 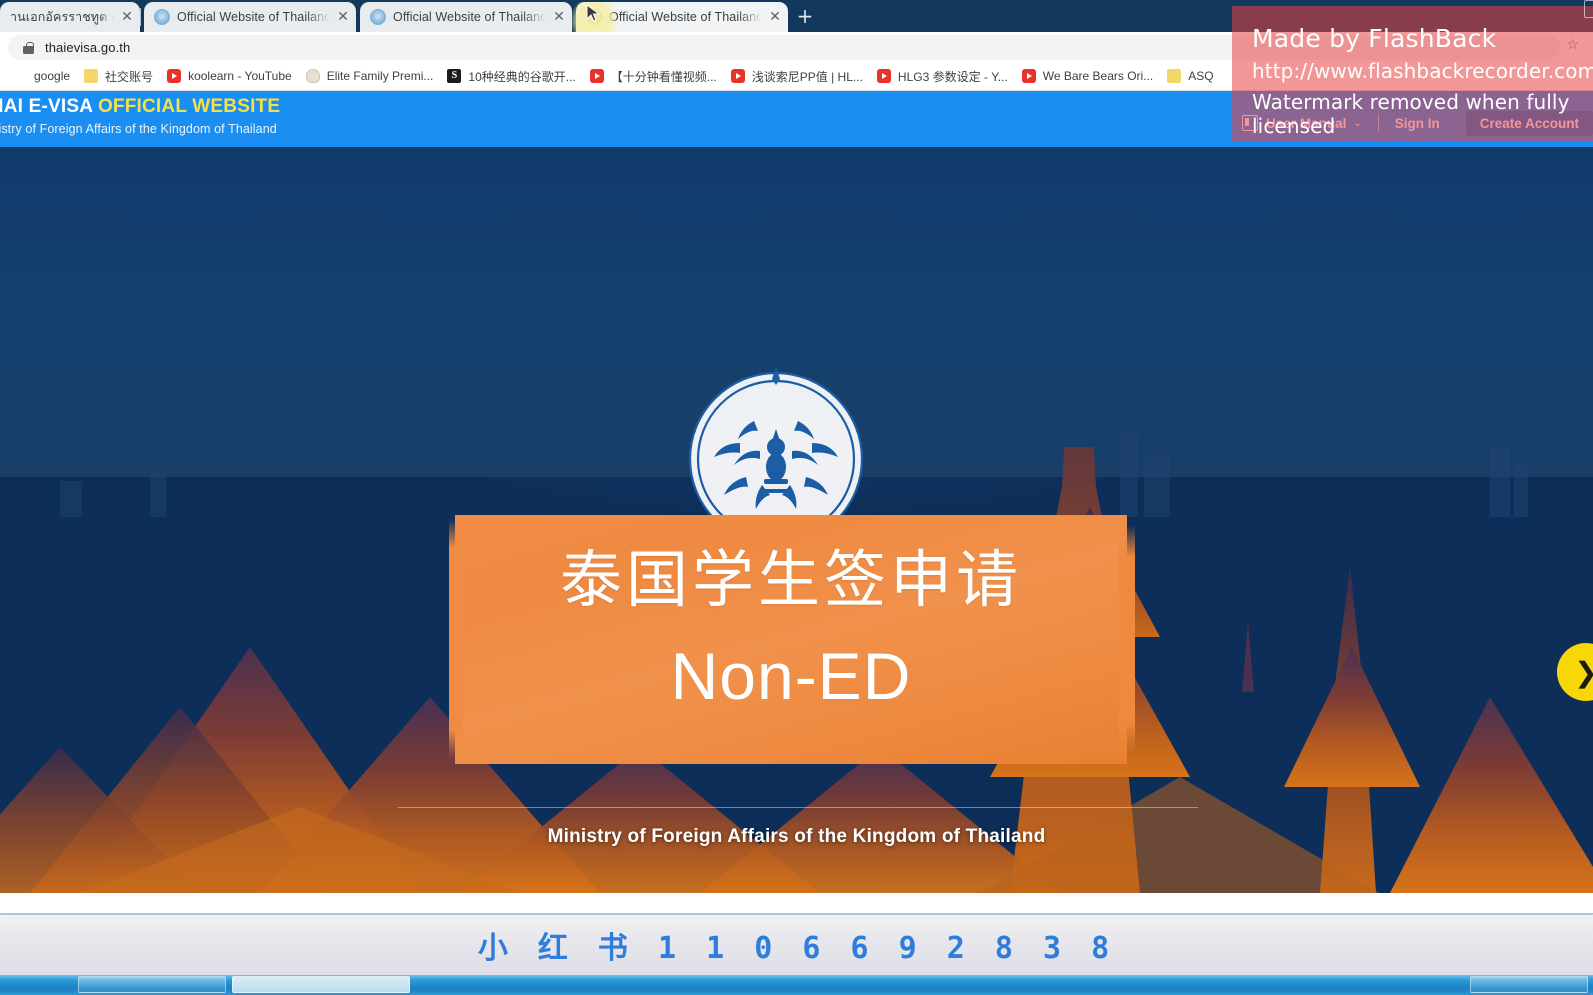 I want to click on bookmark-item: koolearn - YouTube, so click(x=229, y=76).